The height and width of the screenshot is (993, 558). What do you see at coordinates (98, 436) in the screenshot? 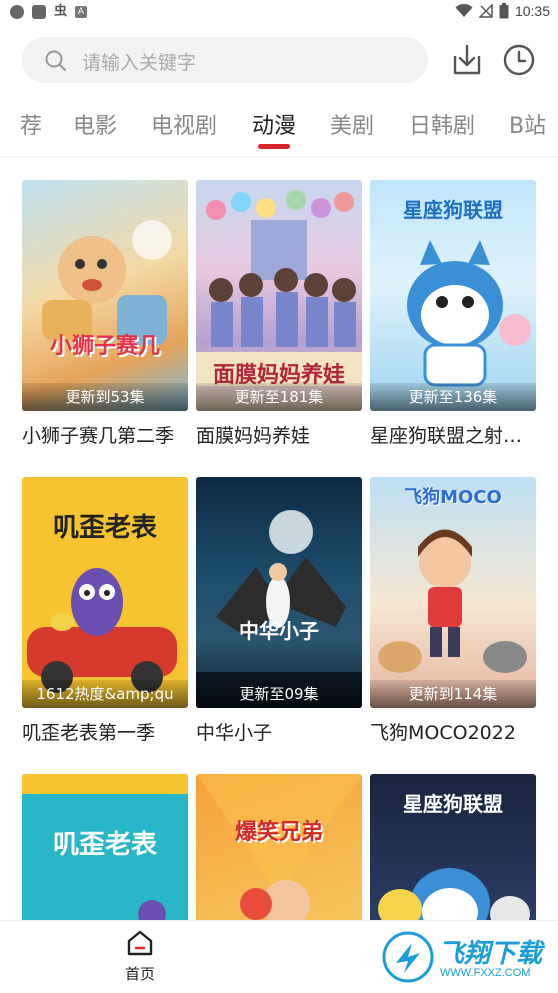
I see `card-title: 小狮子赛几第二季` at bounding box center [98, 436].